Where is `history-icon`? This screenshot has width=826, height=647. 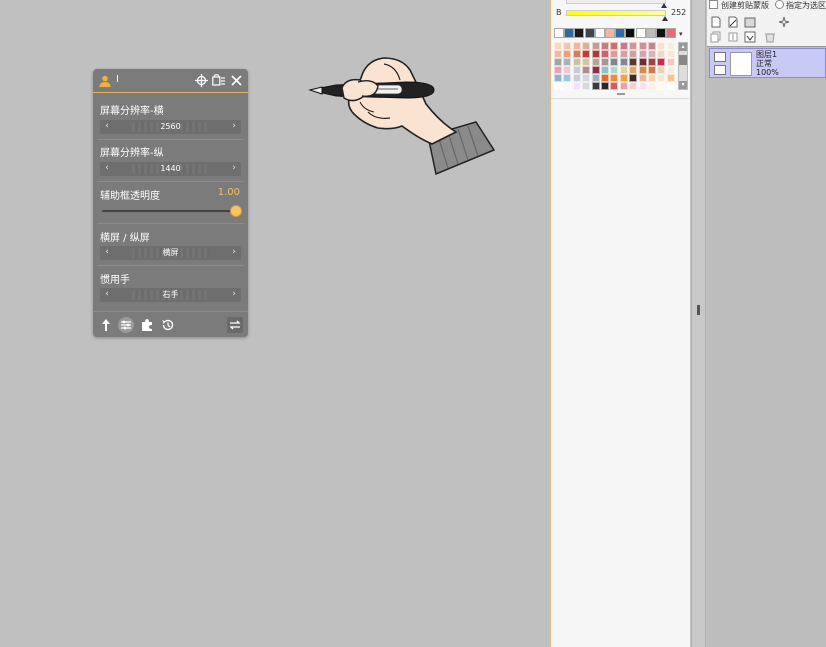 history-icon is located at coordinates (168, 325).